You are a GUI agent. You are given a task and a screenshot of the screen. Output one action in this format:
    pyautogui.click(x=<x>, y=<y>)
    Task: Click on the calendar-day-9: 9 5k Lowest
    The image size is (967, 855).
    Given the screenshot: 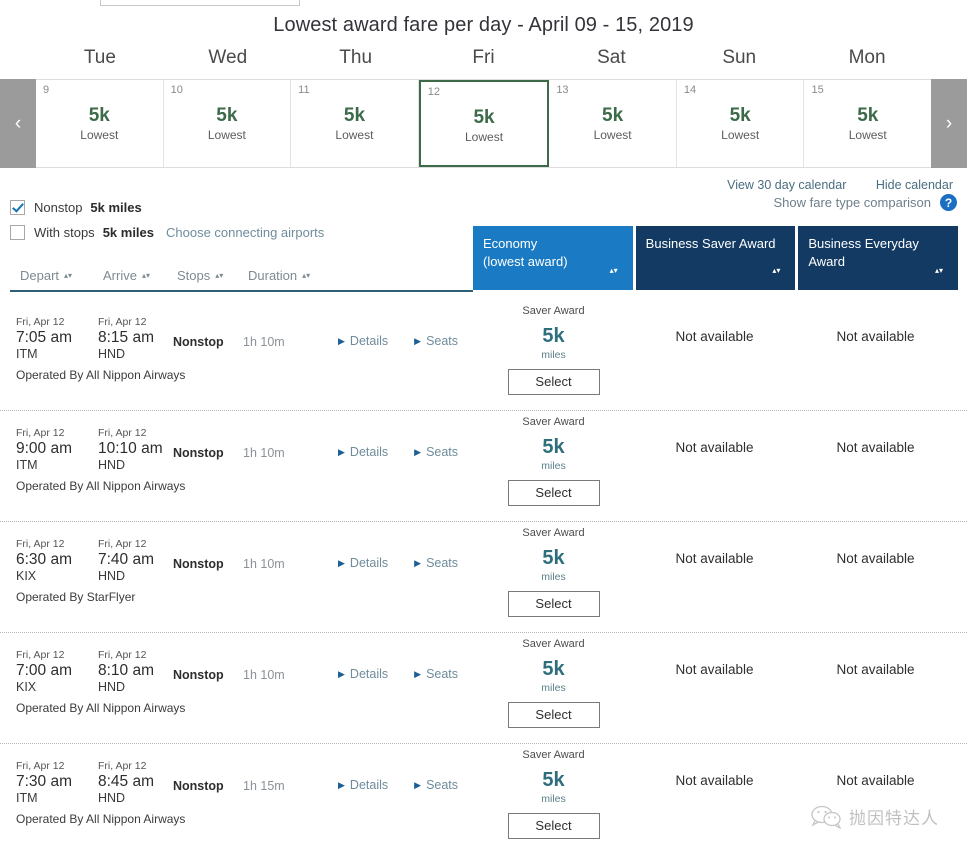 What is the action you would take?
    pyautogui.click(x=100, y=123)
    